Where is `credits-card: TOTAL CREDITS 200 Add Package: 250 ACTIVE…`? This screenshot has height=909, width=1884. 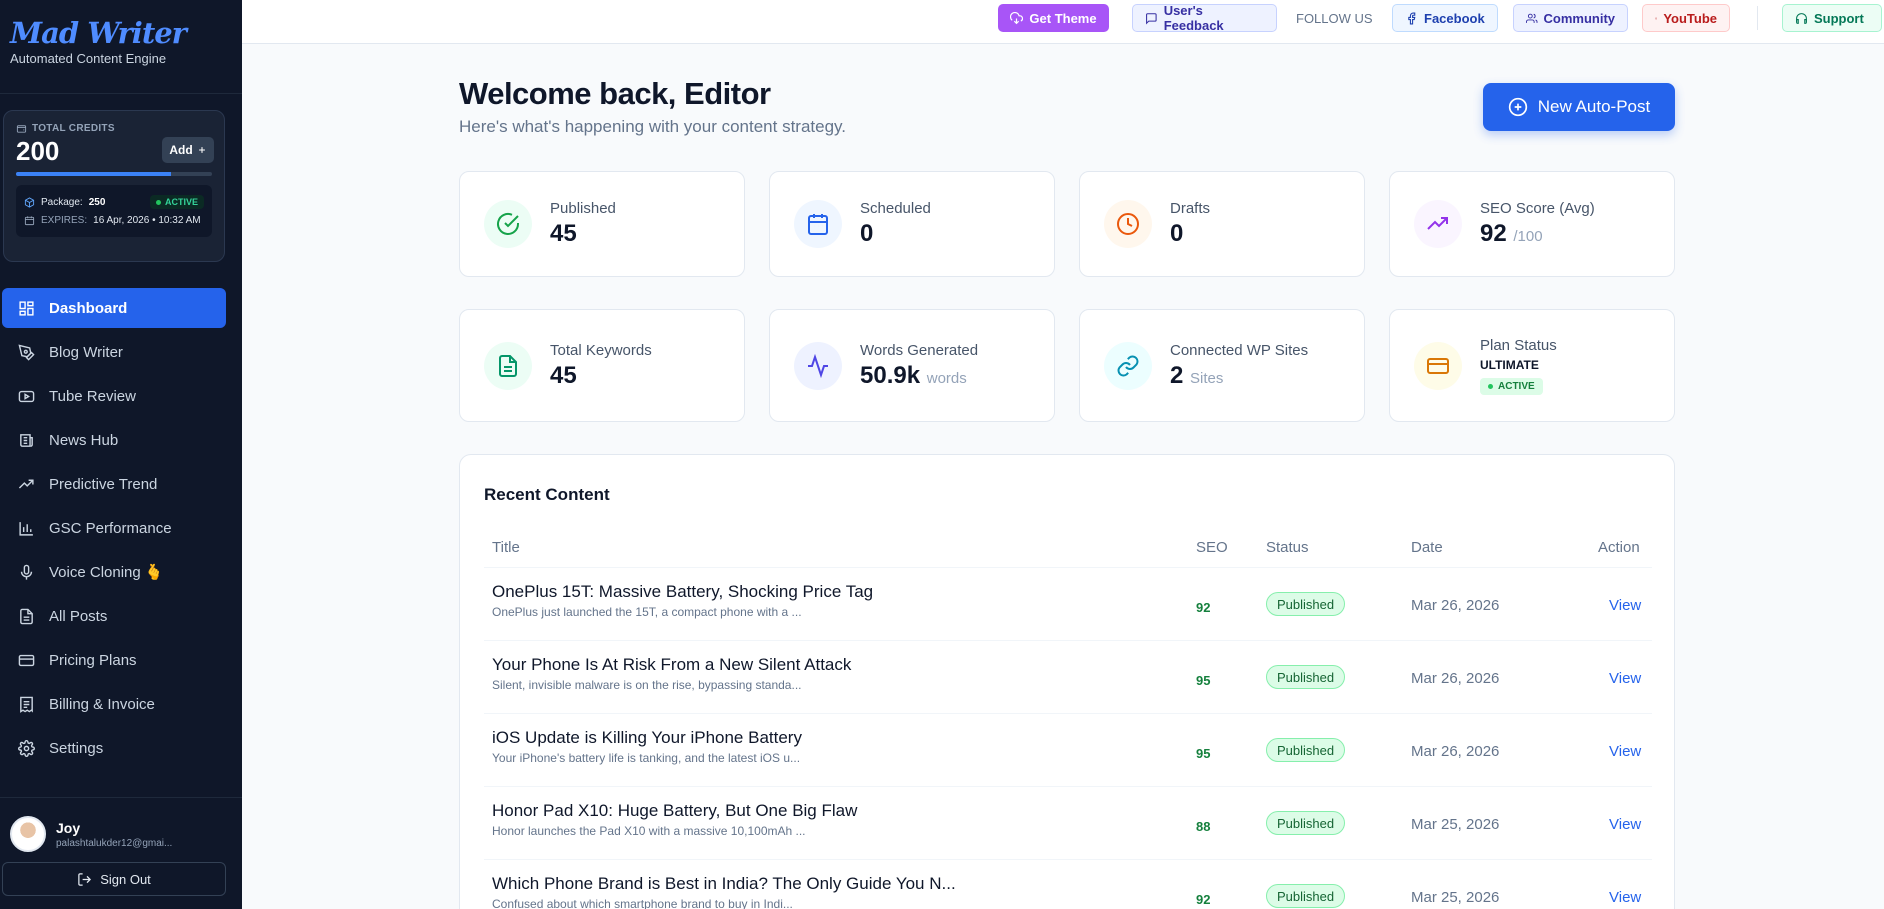 credits-card: TOTAL CREDITS 200 Add Package: 250 ACTIVE… is located at coordinates (114, 186).